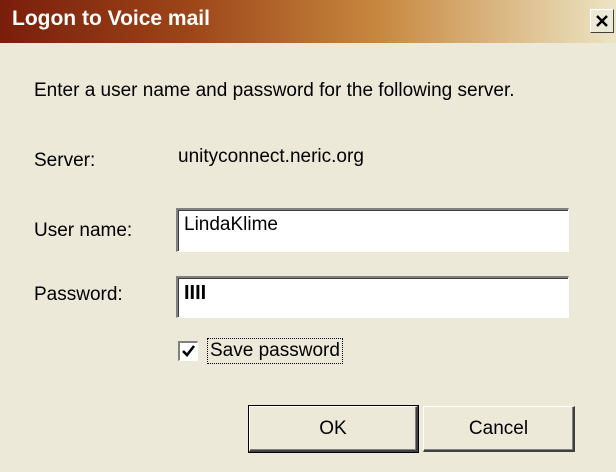 This screenshot has height=472, width=616. I want to click on password-label: Password:, so click(78, 294).